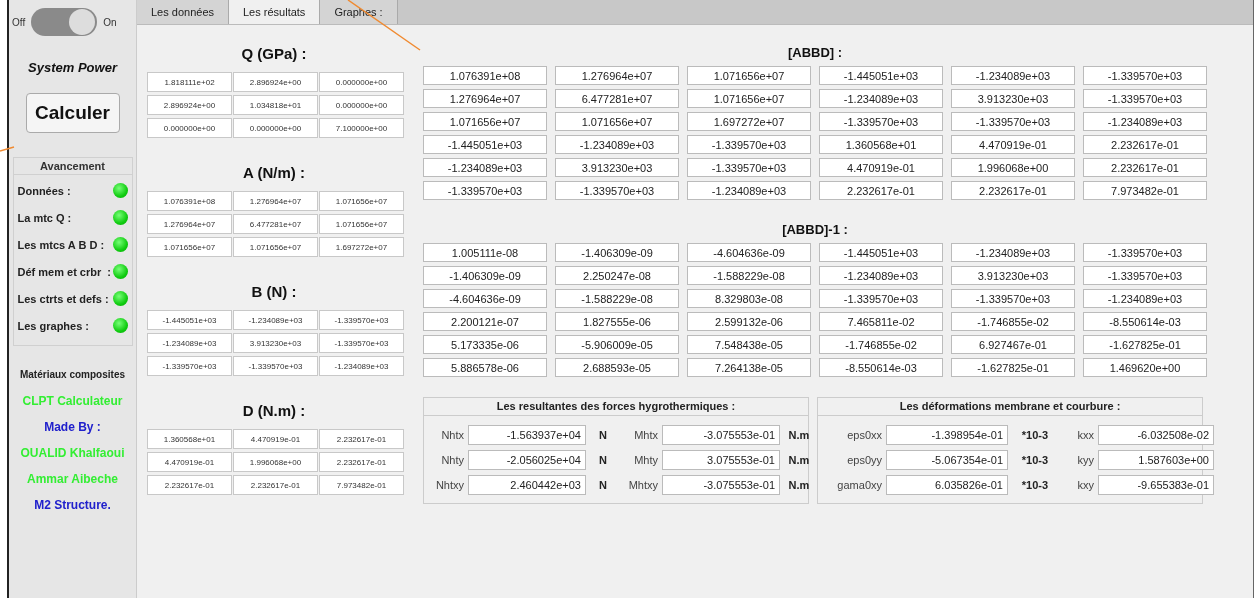 The height and width of the screenshot is (598, 1258). I want to click on value-field: -1.563937e+04, so click(527, 434).